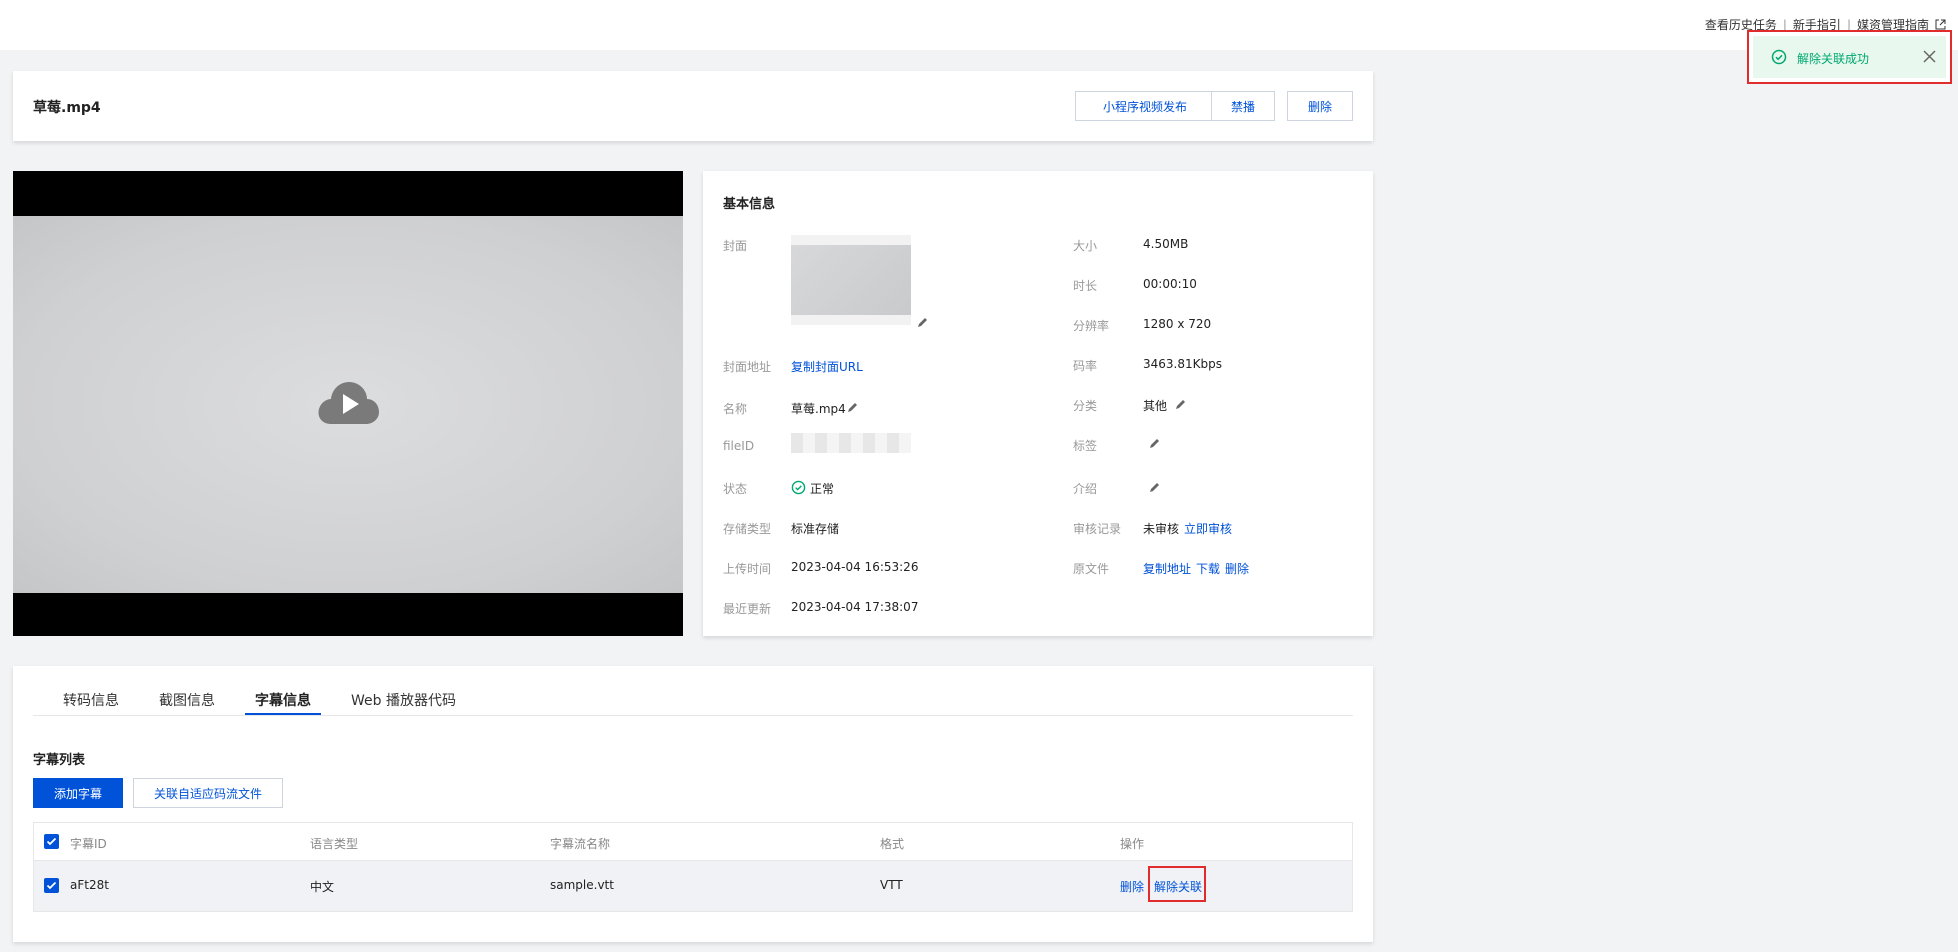 This screenshot has height=952, width=1958. I want to click on subtitle-id-cell: aFt28t, so click(89, 885).